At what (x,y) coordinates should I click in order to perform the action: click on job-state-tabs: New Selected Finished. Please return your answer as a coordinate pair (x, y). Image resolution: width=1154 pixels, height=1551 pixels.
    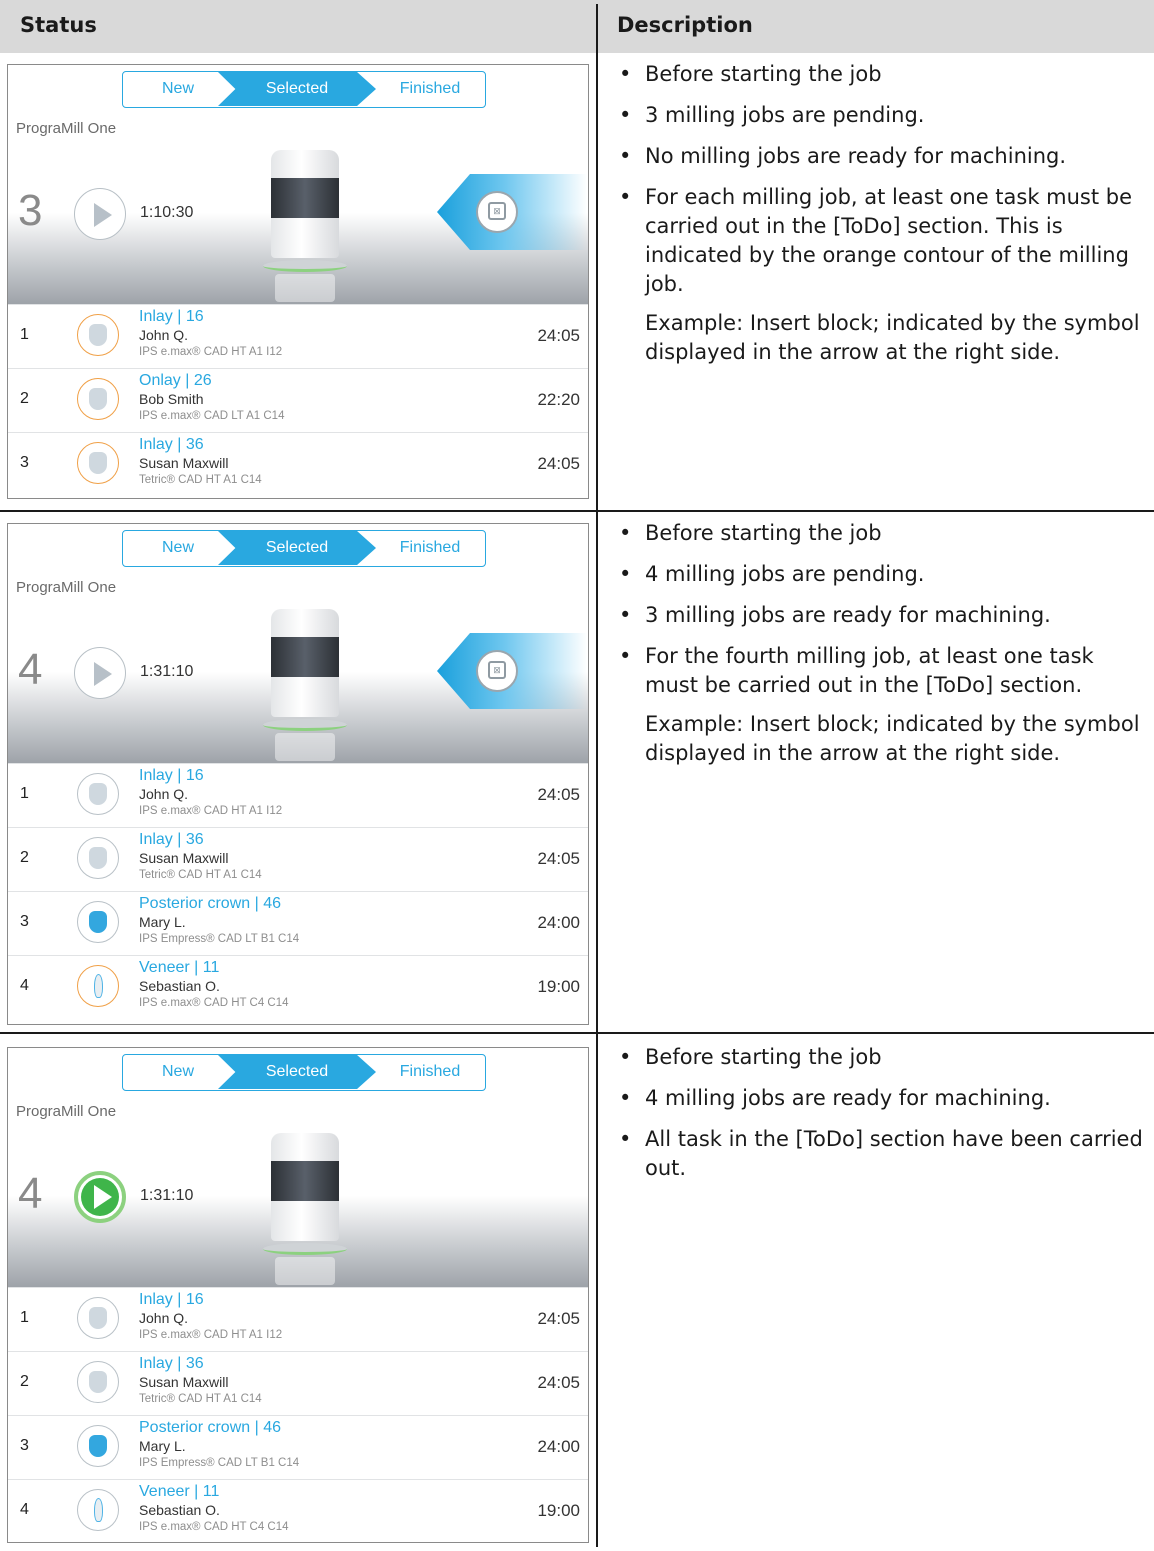
    Looking at the image, I should click on (304, 1072).